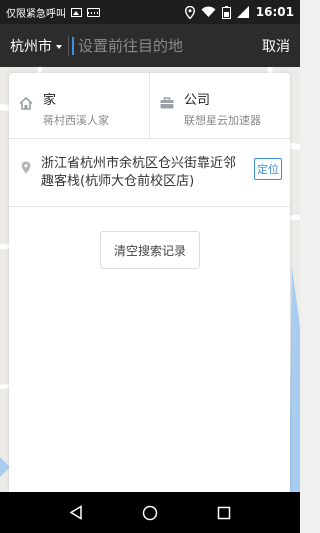 This screenshot has width=320, height=533. Describe the element at coordinates (268, 169) in the screenshot. I see `locate-tag: 定位` at that location.